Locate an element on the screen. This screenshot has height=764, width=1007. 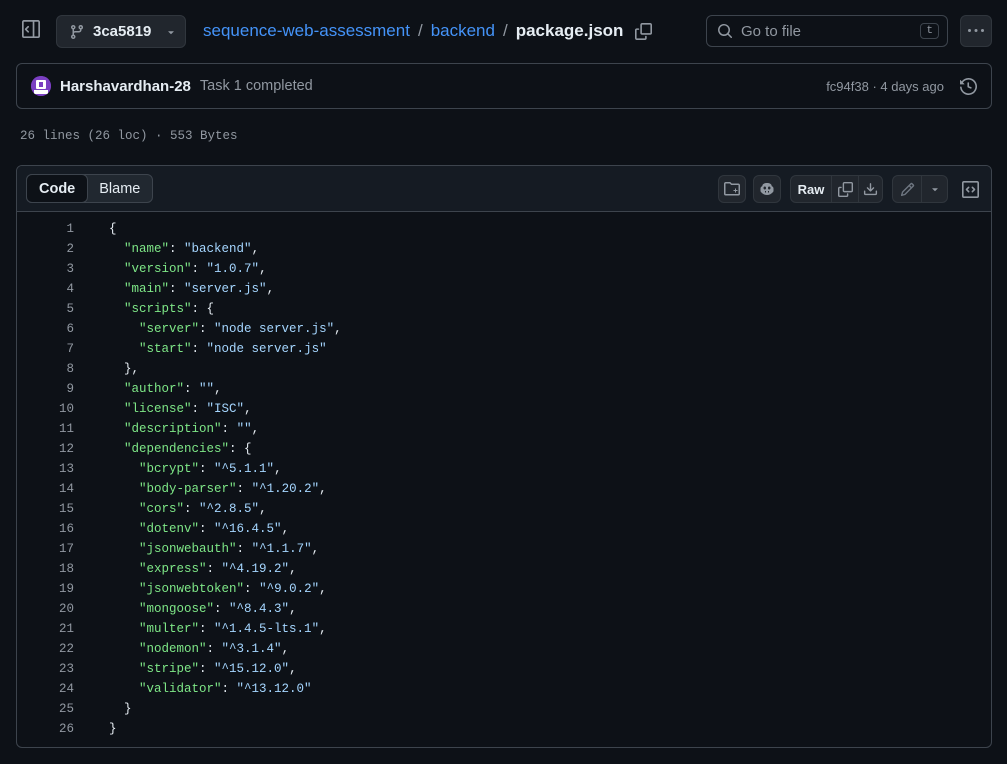
line-content: "dependencies": { is located at coordinates (188, 449).